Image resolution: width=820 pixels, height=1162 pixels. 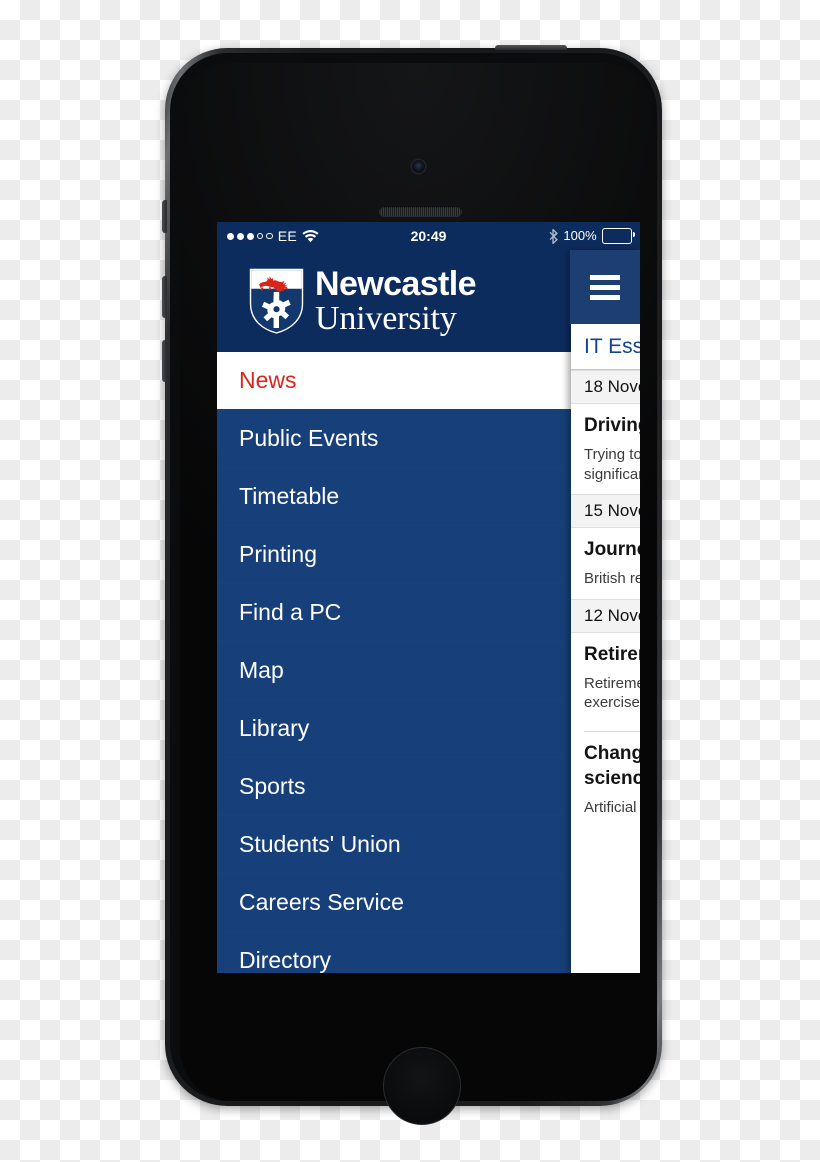 What do you see at coordinates (394, 555) in the screenshot?
I see `sidebar-item-printing: Printing` at bounding box center [394, 555].